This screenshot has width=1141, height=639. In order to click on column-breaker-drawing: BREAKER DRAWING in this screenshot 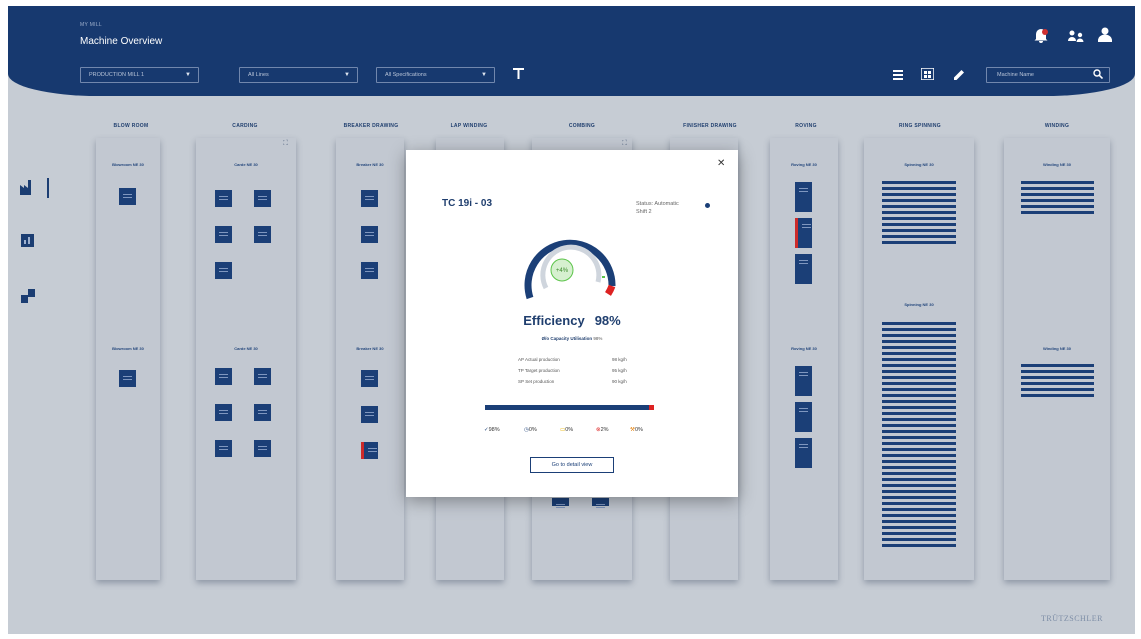, I will do `click(371, 126)`.